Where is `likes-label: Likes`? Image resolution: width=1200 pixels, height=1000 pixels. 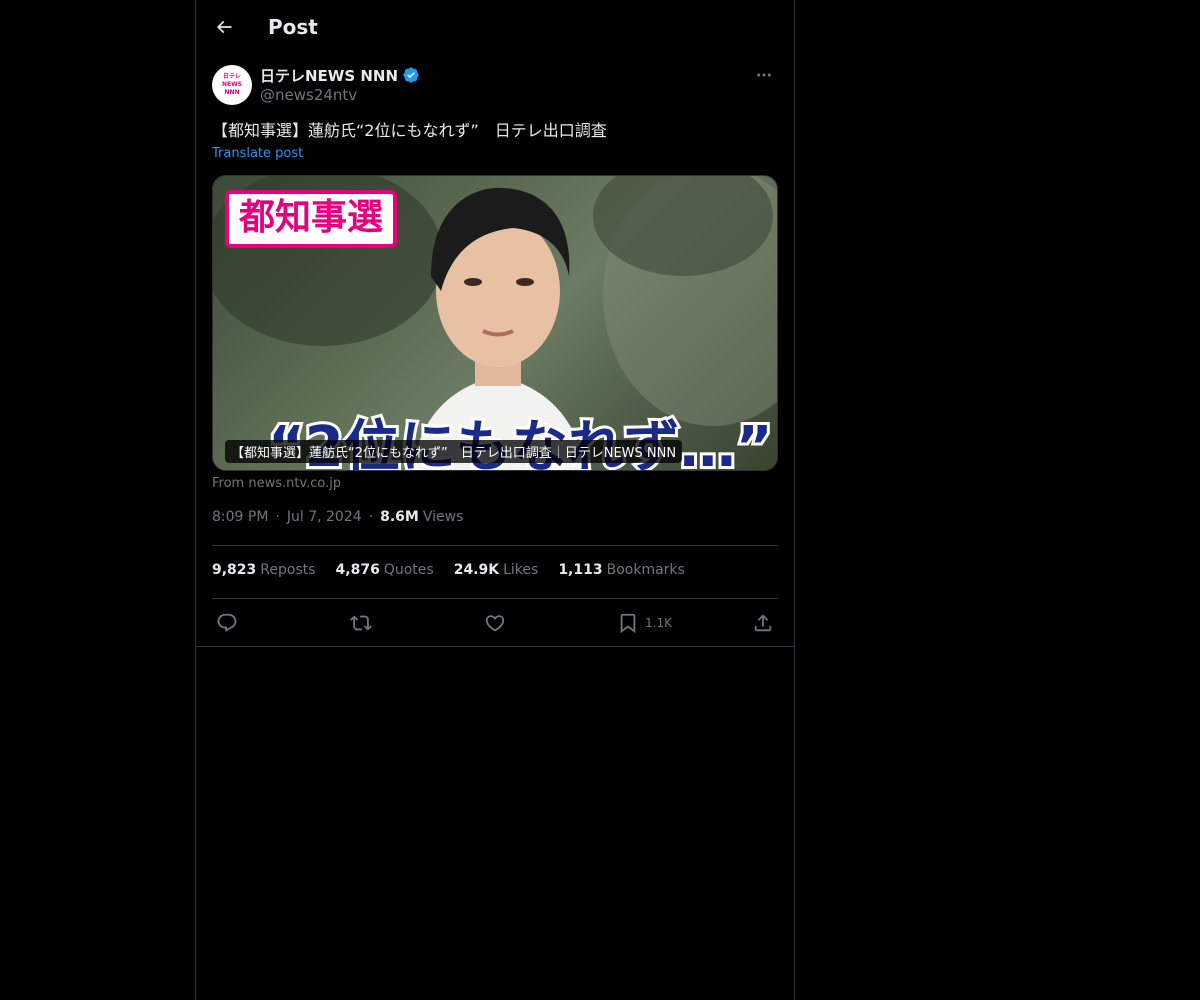 likes-label: Likes is located at coordinates (521, 570).